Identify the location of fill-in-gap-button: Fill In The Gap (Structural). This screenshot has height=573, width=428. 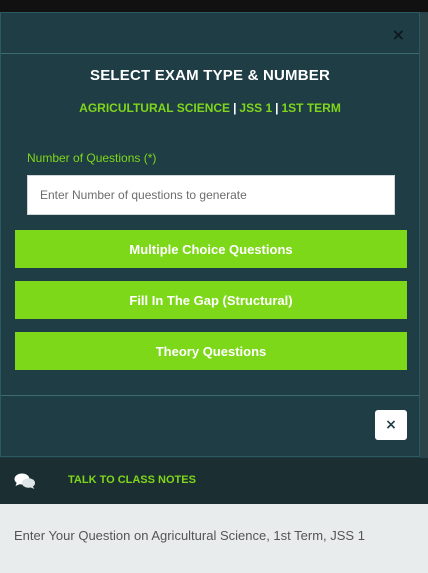
(211, 300).